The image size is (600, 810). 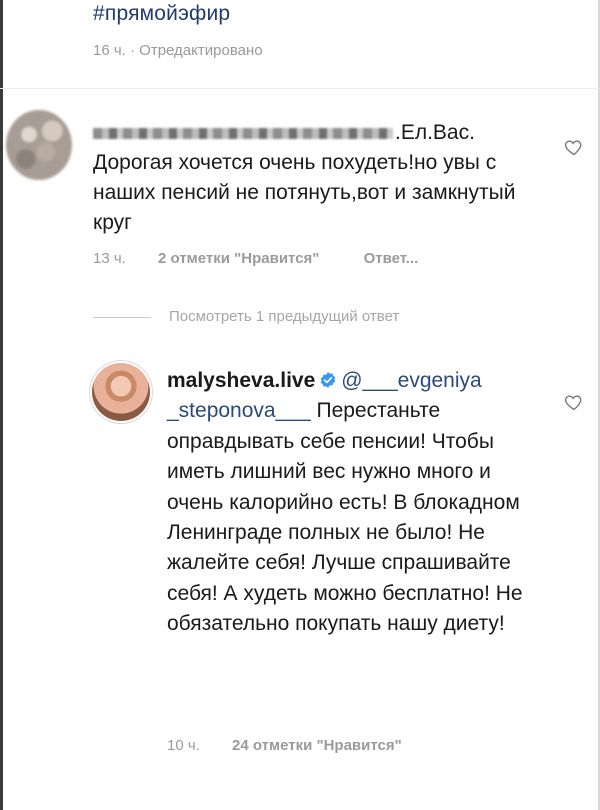 I want to click on comment-2-meta: 10 ч. 24 отметки "Нравится", so click(x=284, y=745).